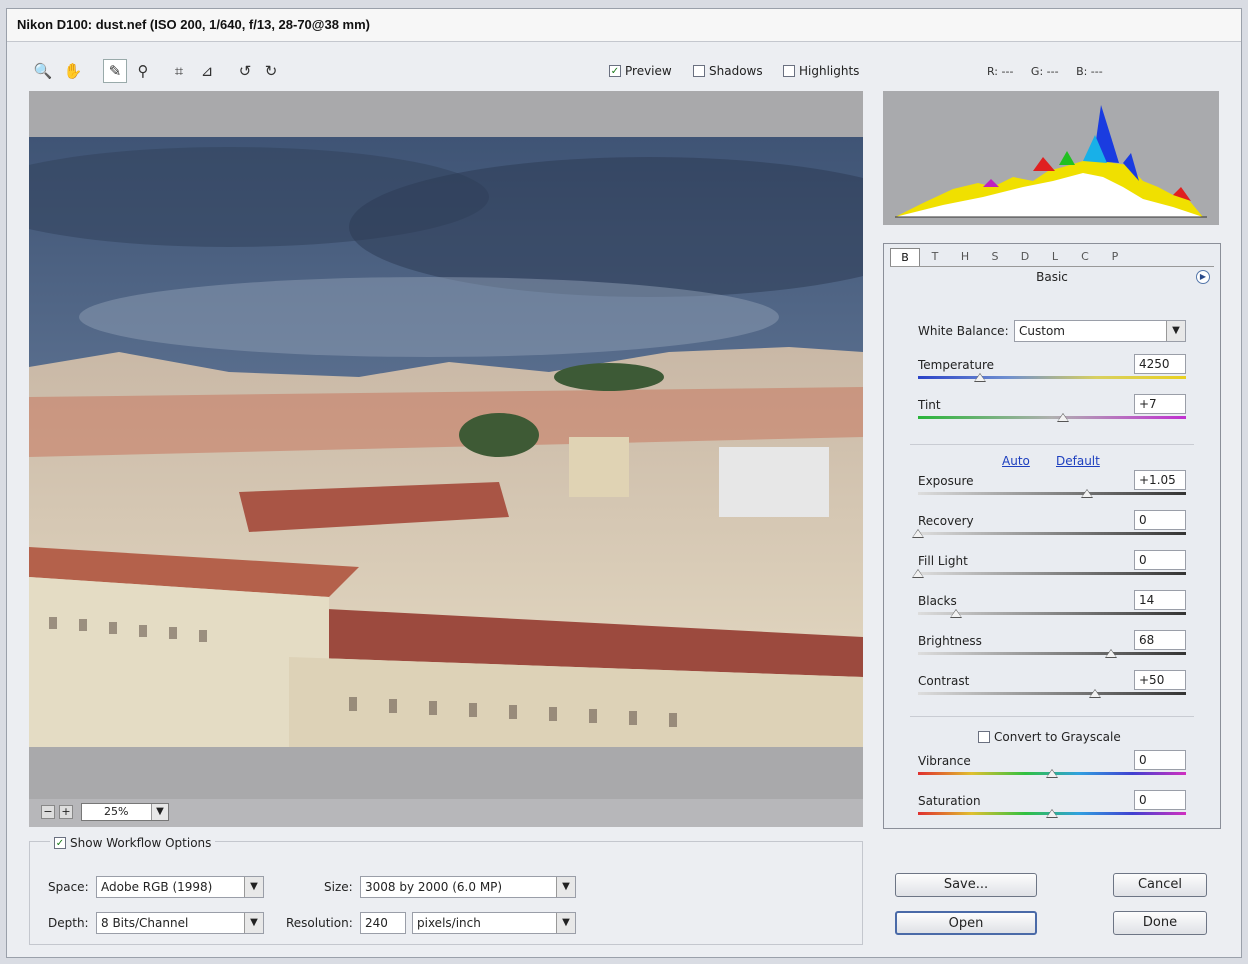  What do you see at coordinates (918, 533) in the screenshot?
I see `recovery-slider-handle` at bounding box center [918, 533].